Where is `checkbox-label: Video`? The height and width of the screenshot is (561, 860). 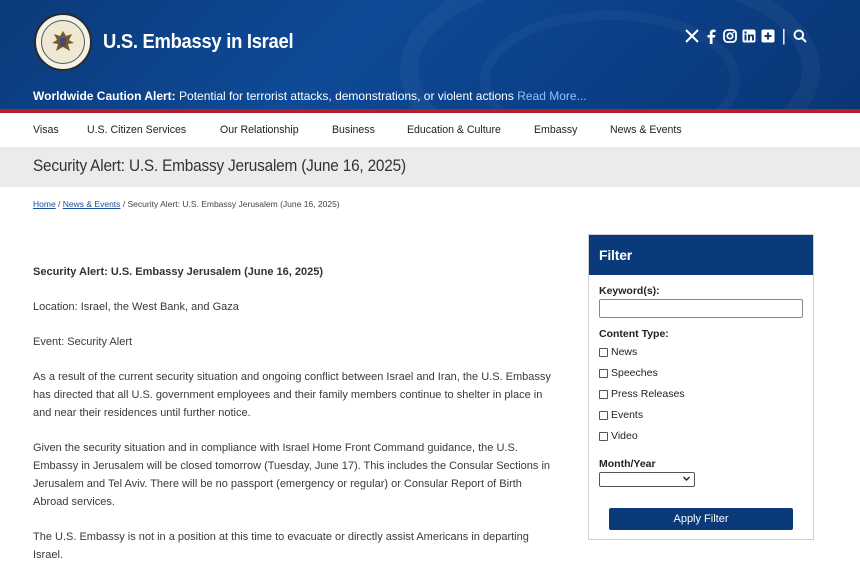
checkbox-label: Video is located at coordinates (624, 436).